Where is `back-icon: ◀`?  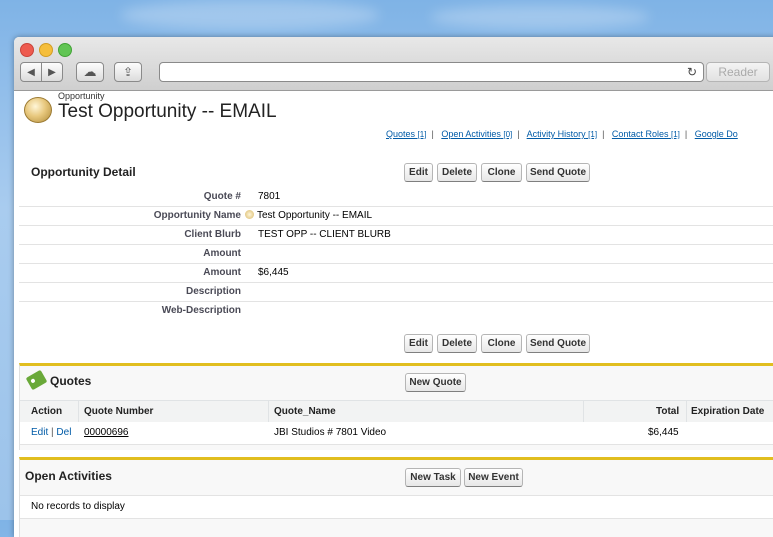
back-icon: ◀ is located at coordinates (31, 72).